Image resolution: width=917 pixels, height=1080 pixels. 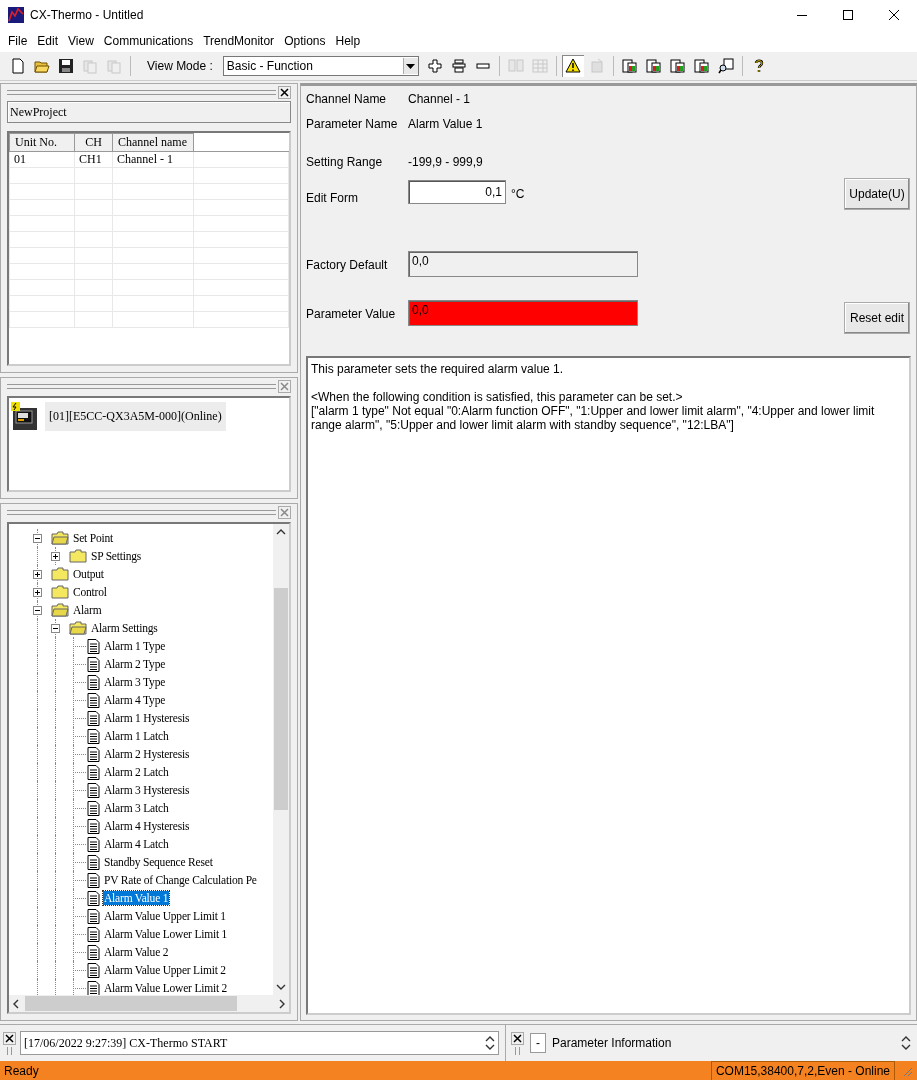 What do you see at coordinates (135, 416) in the screenshot?
I see `device-item: [01][E5CC-QX3A5M-000](Online)` at bounding box center [135, 416].